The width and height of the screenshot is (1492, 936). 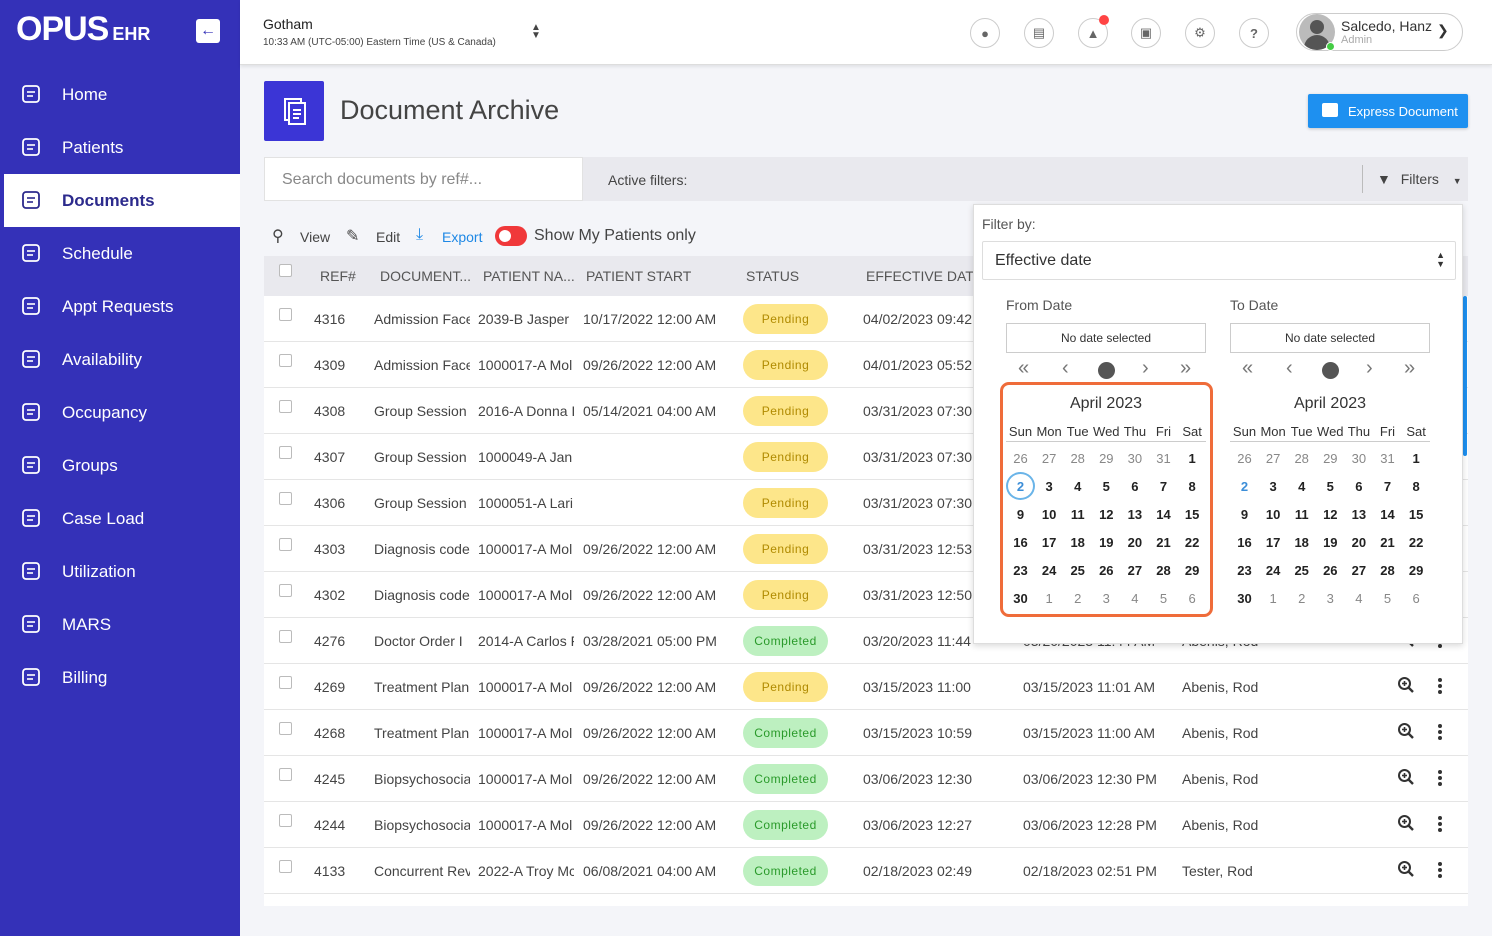 I want to click on calendar-day: 31, so click(x=1387, y=458).